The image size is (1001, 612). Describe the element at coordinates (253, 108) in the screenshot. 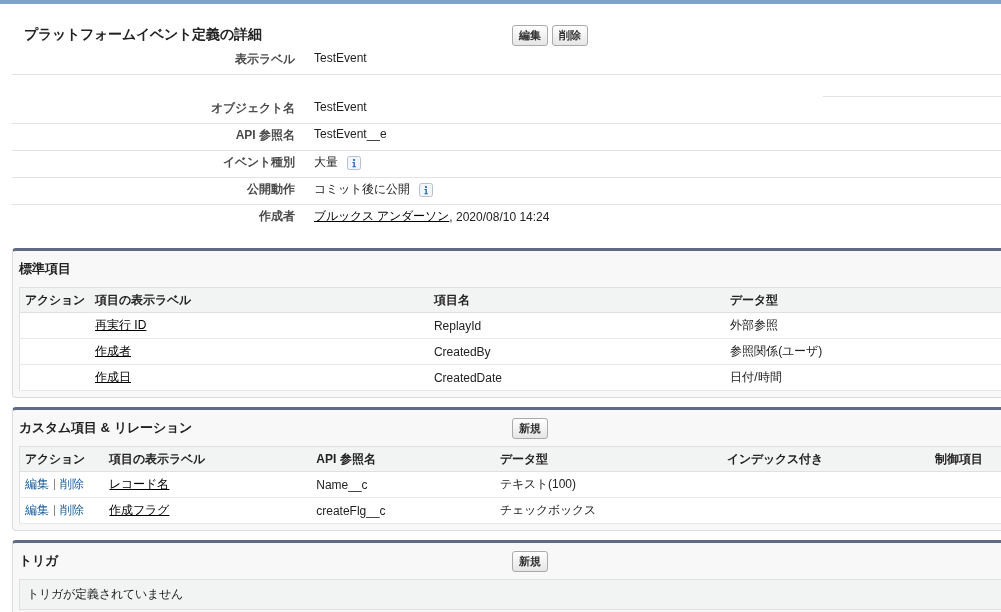

I see `field-label: オブジェクト名` at that location.